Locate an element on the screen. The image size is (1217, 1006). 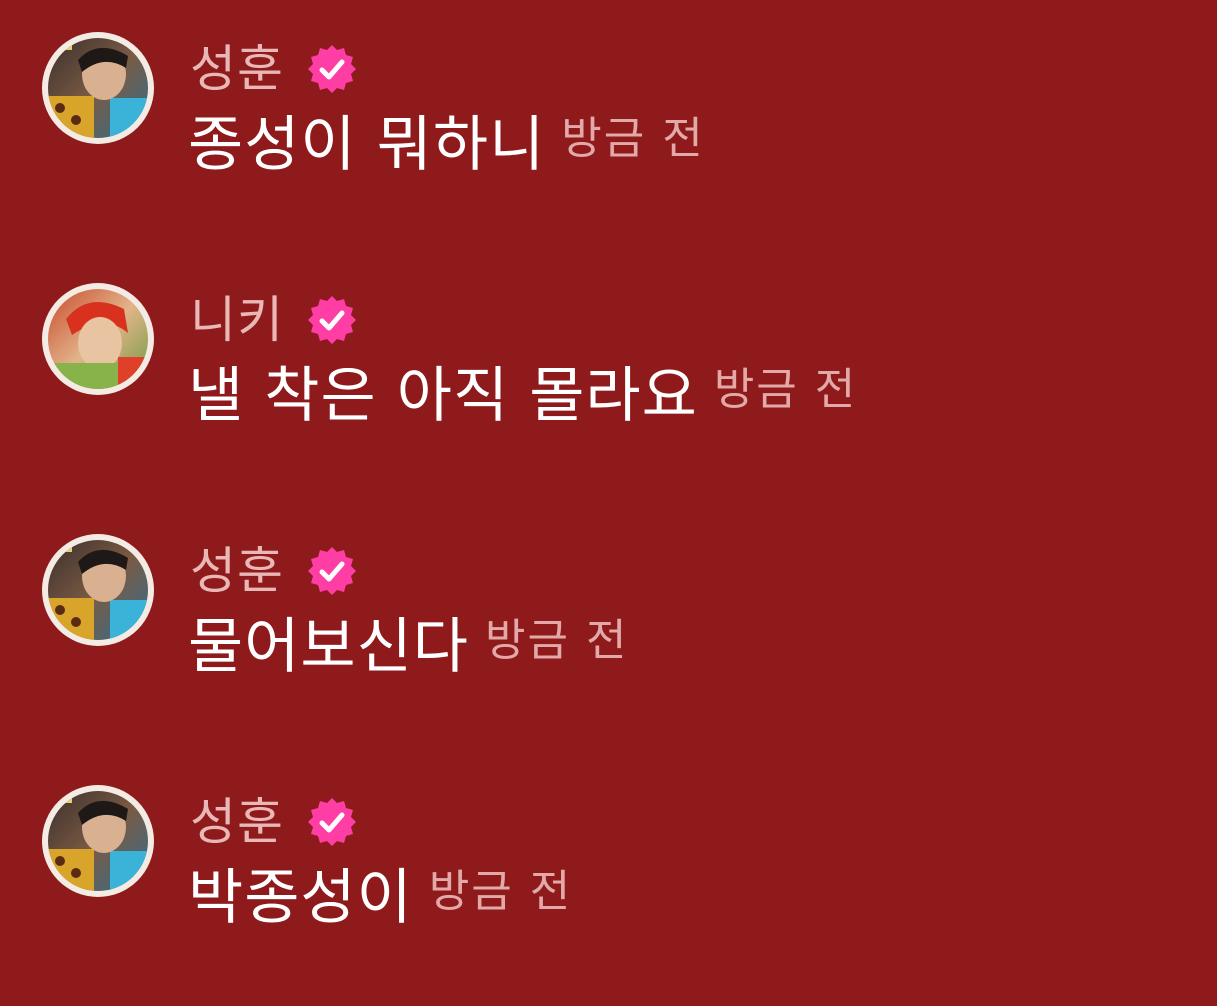
message-text: 낼 착은 아직 몰라요 is located at coordinates (443, 396).